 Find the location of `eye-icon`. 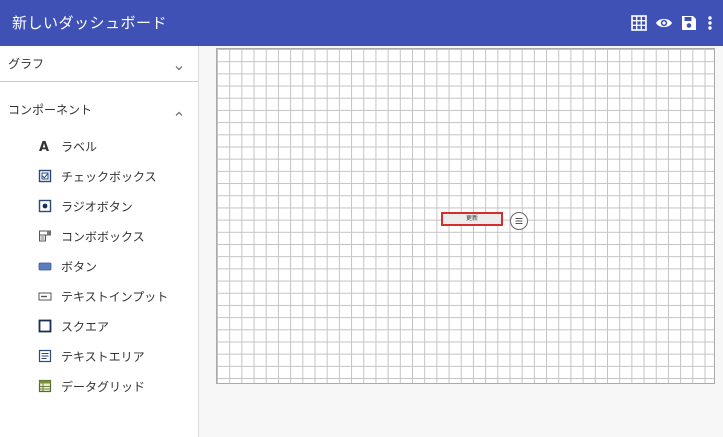

eye-icon is located at coordinates (664, 23).